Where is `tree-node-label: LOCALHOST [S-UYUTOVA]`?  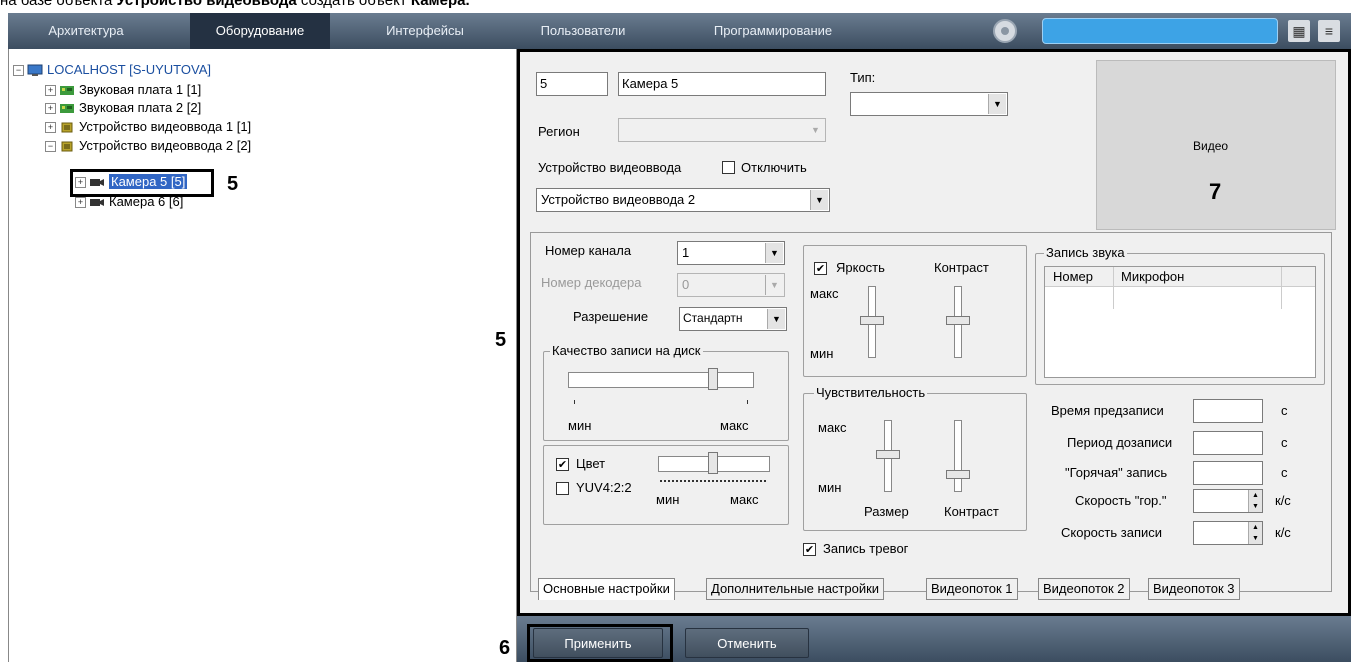
tree-node-label: LOCALHOST [S-UYUTOVA] is located at coordinates (129, 69).